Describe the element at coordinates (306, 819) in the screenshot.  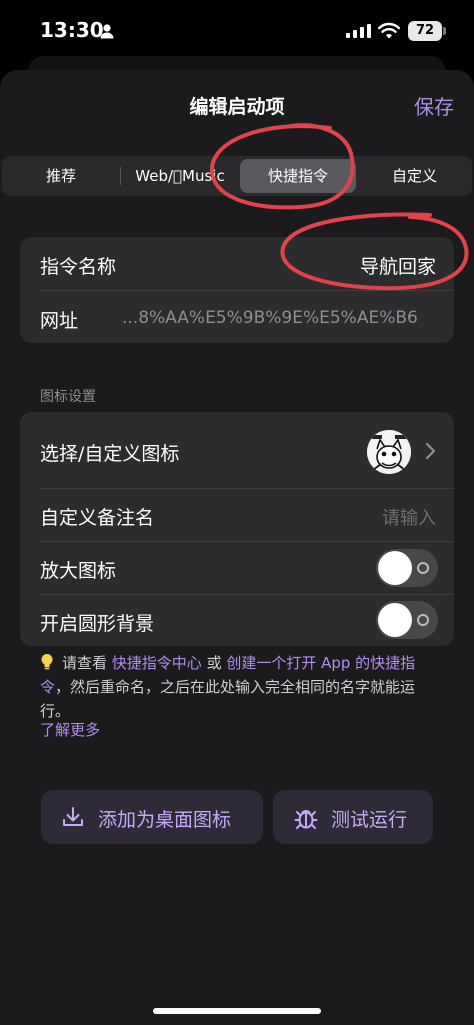
I see `bug-icon` at that location.